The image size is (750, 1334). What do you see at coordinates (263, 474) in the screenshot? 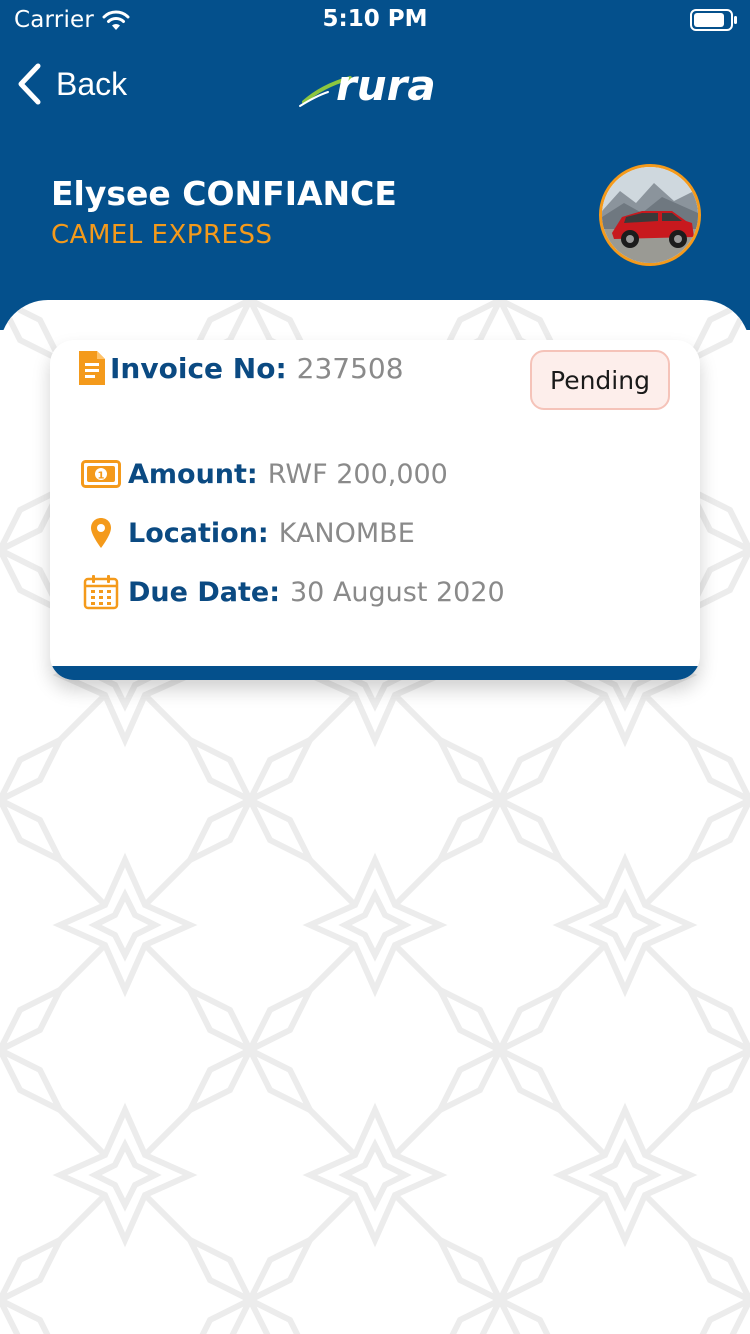
I see `amount-row: 1 Amount: RWF 200,000` at bounding box center [263, 474].